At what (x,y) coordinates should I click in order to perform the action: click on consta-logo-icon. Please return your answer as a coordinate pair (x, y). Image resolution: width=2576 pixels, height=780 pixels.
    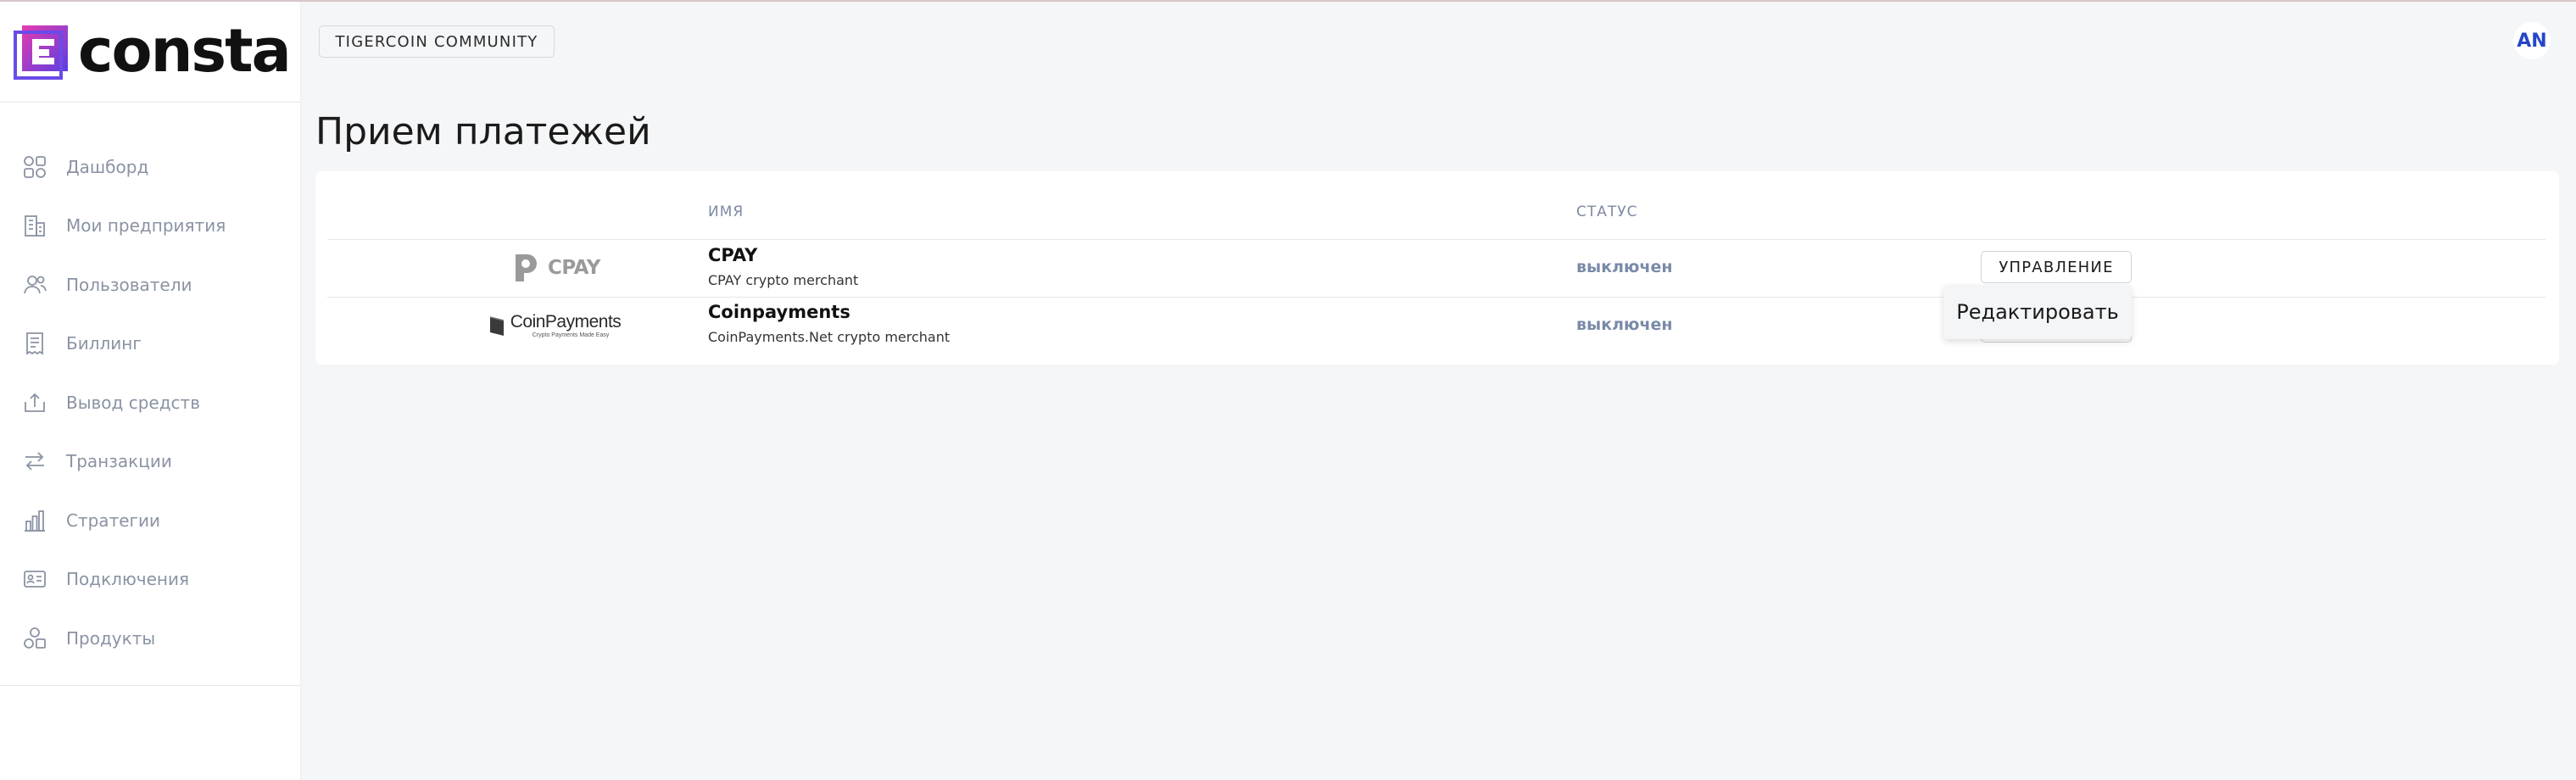
    Looking at the image, I should click on (41, 52).